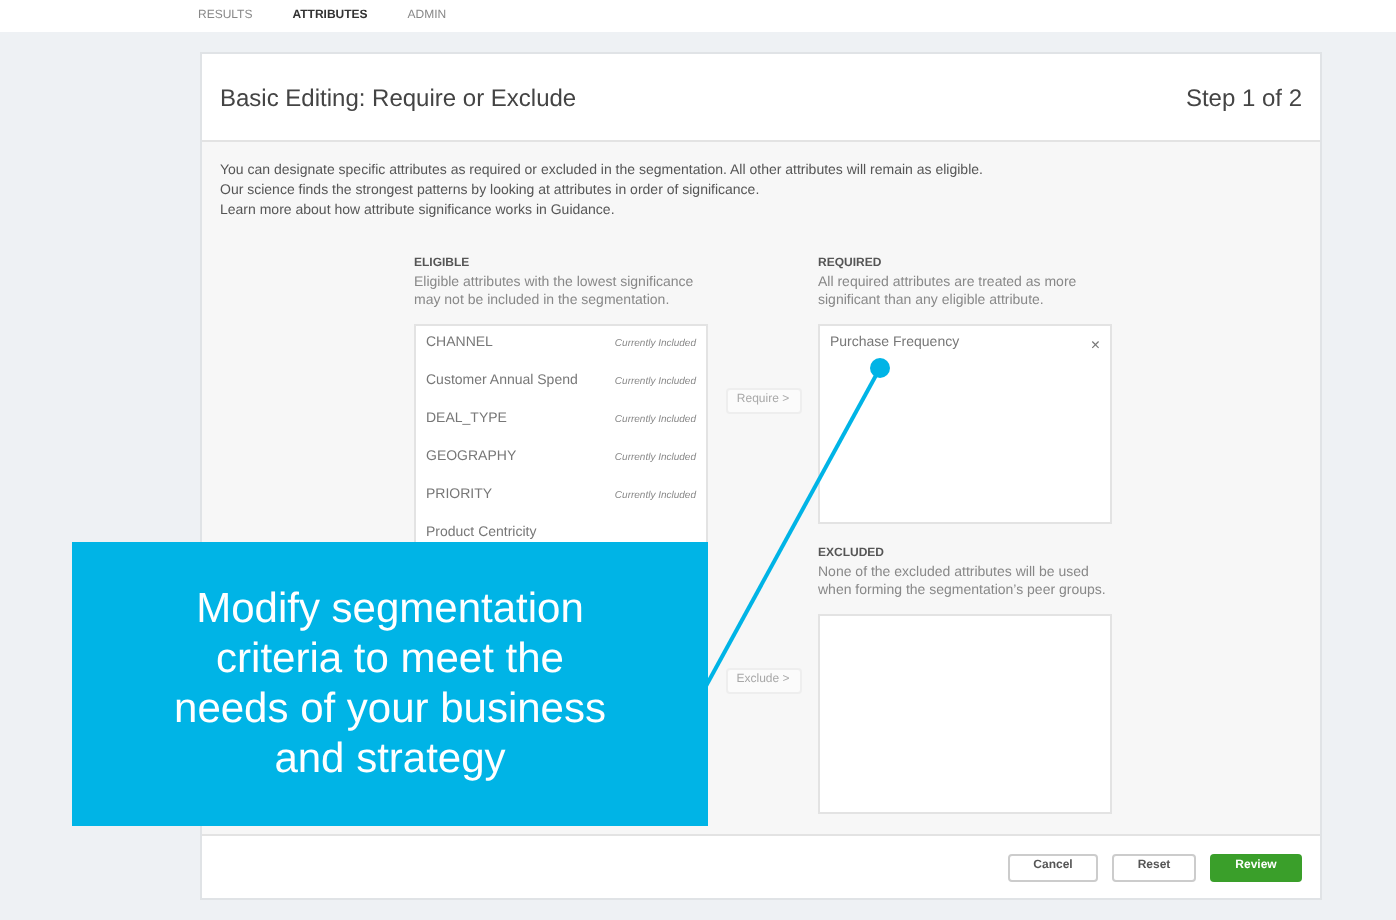 The image size is (1396, 920). What do you see at coordinates (1243, 98) in the screenshot?
I see `step-indicator: Step 1 of 2` at bounding box center [1243, 98].